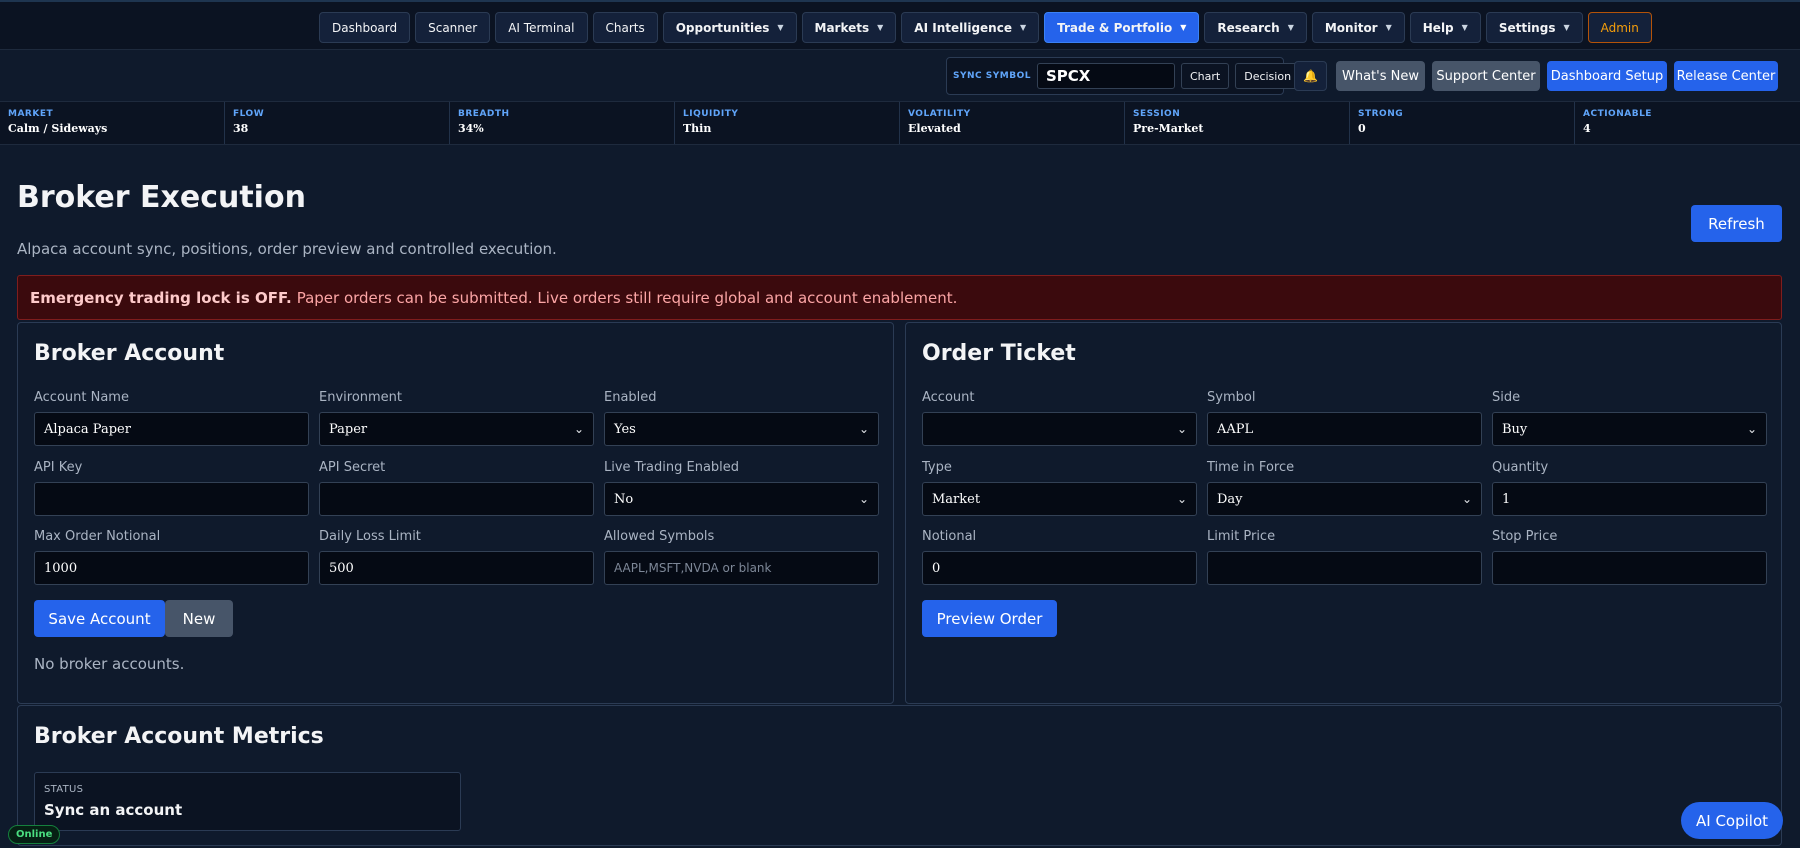 This screenshot has width=1800, height=848. What do you see at coordinates (1732, 820) in the screenshot?
I see `ai-copilot-button: AI Copilot` at bounding box center [1732, 820].